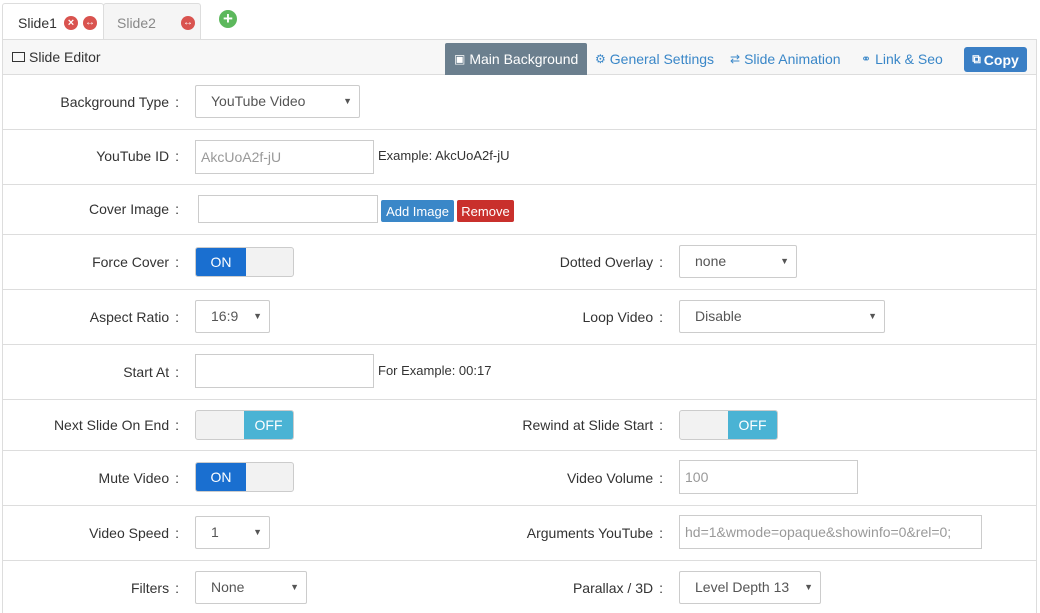 This screenshot has width=1040, height=613. What do you see at coordinates (444, 155) in the screenshot?
I see `youtube-id-hint: Example: AkcUoA2f-jU` at bounding box center [444, 155].